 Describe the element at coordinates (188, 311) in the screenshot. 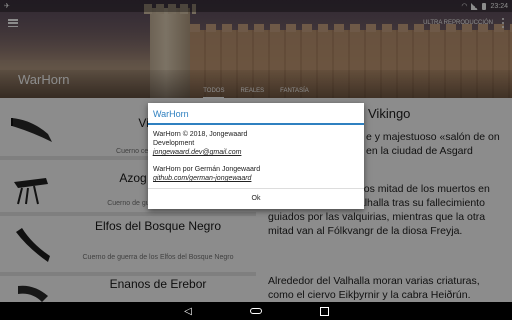

I see `back-icon: ◁` at that location.